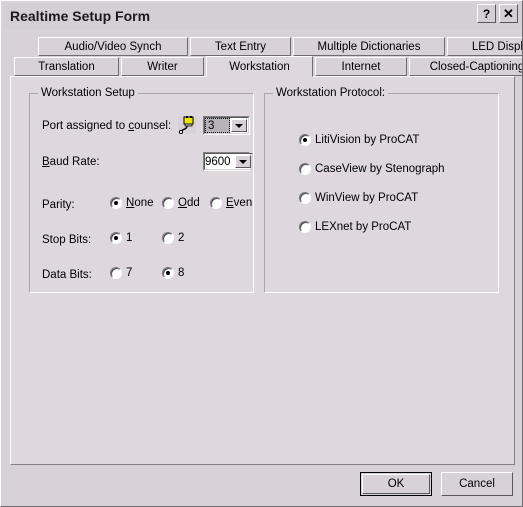 Image resolution: width=523 pixels, height=507 pixels. What do you see at coordinates (476, 66) in the screenshot?
I see `tab-label: Closed-Captioning` at bounding box center [476, 66].